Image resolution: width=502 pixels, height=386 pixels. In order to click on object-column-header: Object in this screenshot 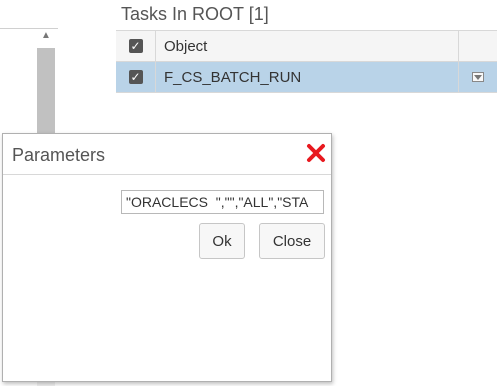, I will do `click(307, 46)`.